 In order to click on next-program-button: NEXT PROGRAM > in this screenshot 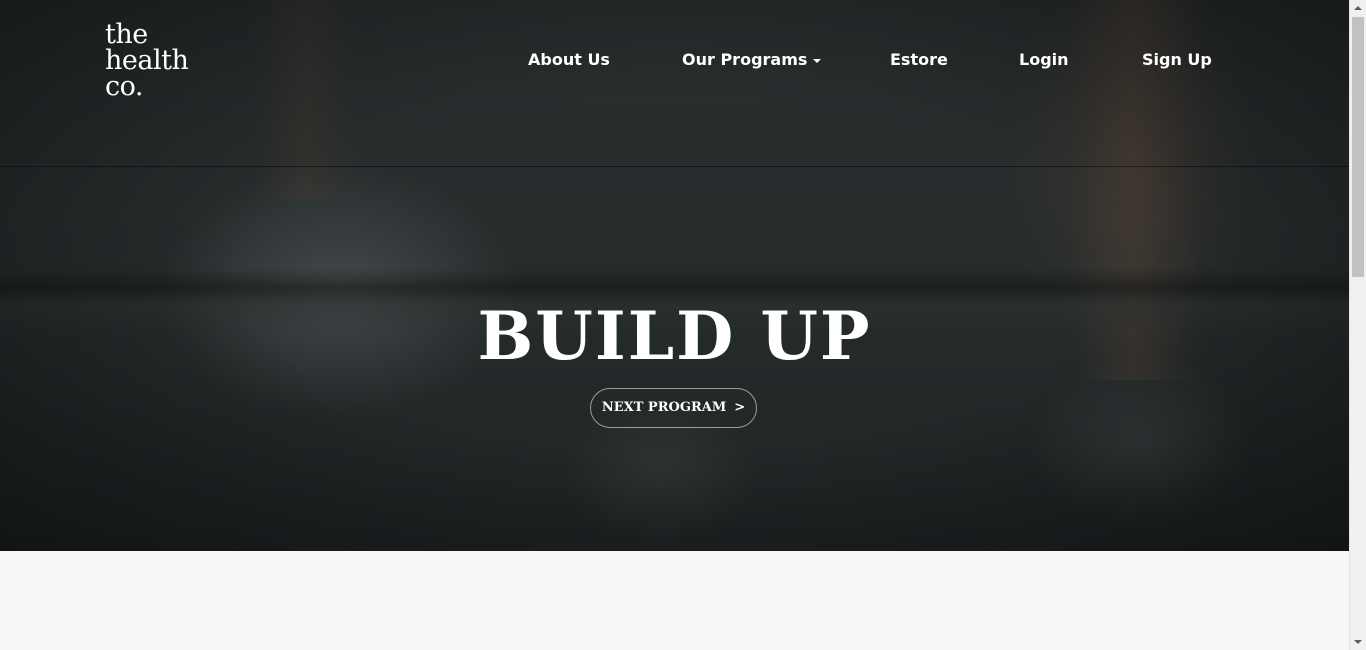, I will do `click(673, 408)`.